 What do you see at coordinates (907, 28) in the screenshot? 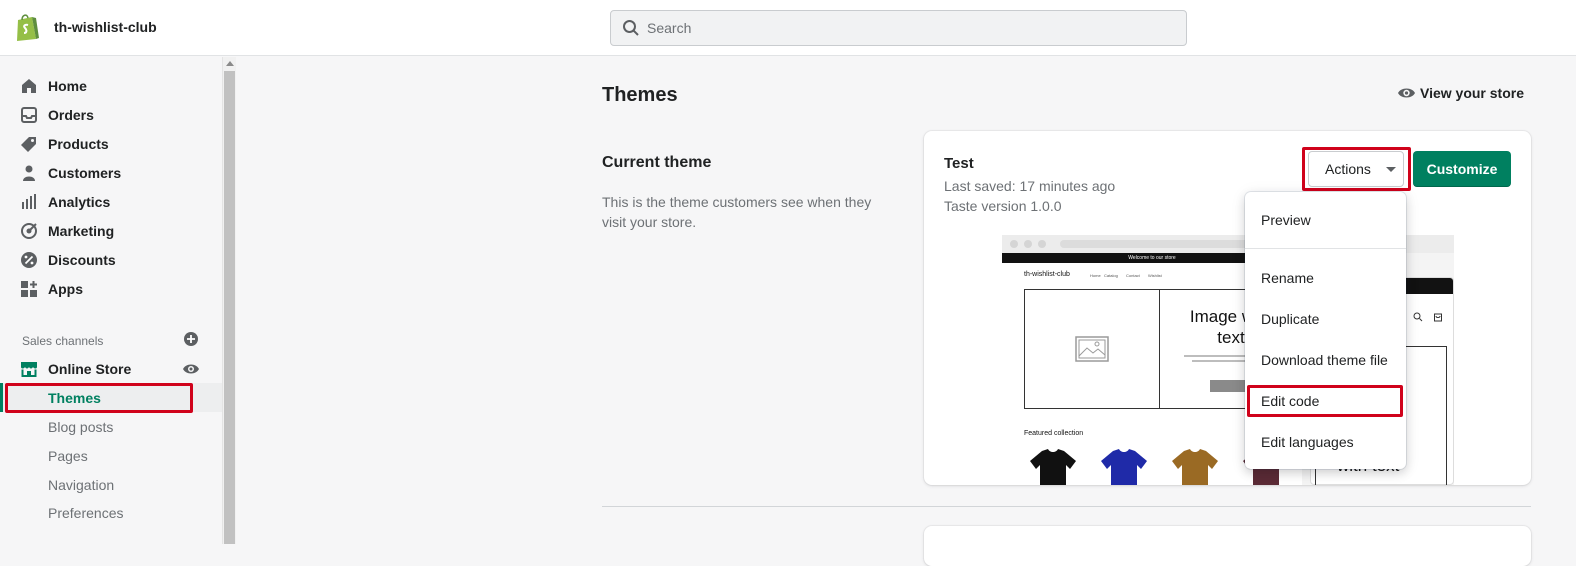
I see `search-input` at bounding box center [907, 28].